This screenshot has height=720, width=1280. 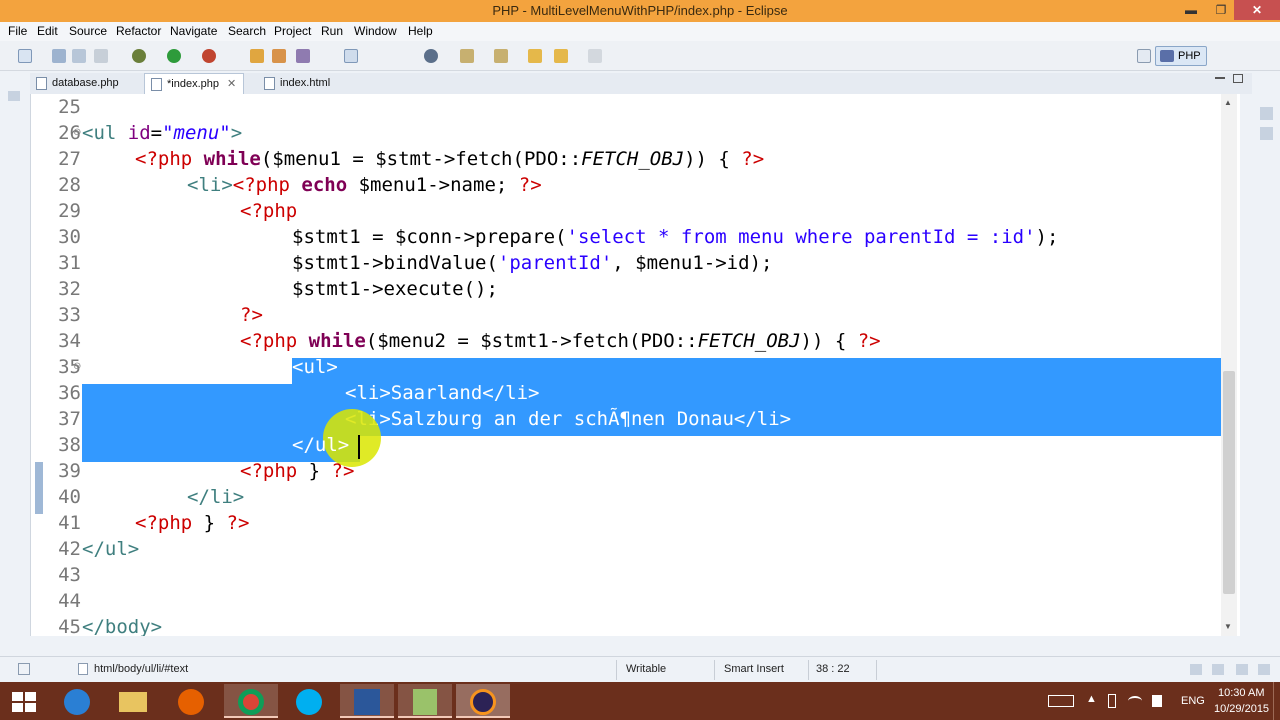 What do you see at coordinates (467, 56) in the screenshot?
I see `next-annotation-icon` at bounding box center [467, 56].